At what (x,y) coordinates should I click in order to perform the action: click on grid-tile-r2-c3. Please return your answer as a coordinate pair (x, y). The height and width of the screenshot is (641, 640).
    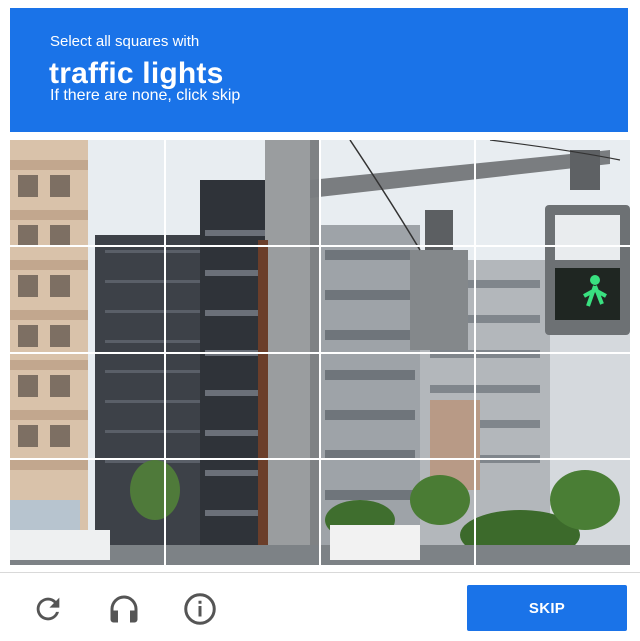
    Looking at the image, I should click on (397, 299).